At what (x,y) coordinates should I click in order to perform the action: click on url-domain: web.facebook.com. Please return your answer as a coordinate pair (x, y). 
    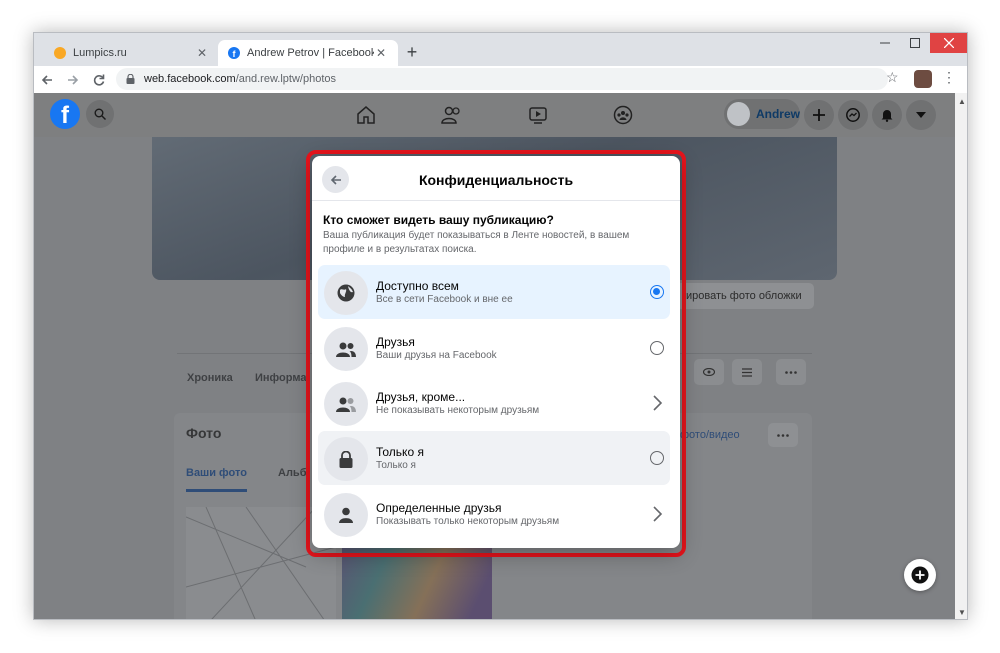
    Looking at the image, I should click on (190, 79).